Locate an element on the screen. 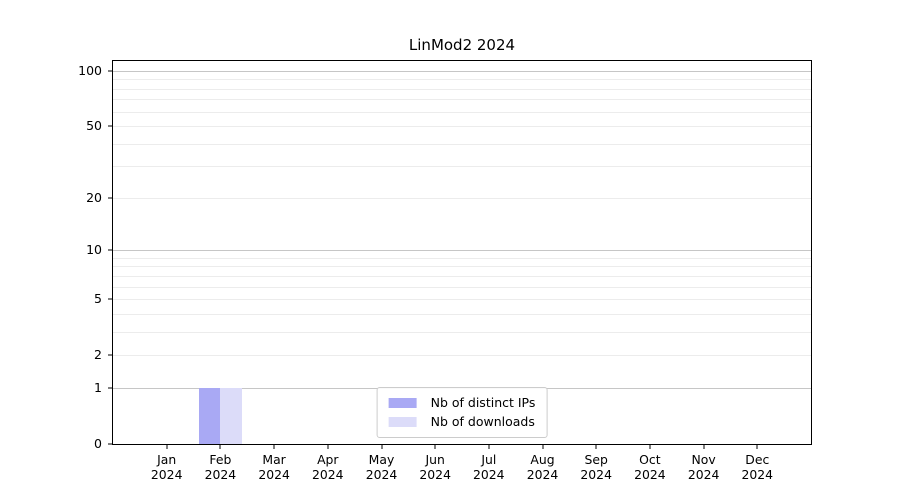  x-tick-oct is located at coordinates (650, 447).